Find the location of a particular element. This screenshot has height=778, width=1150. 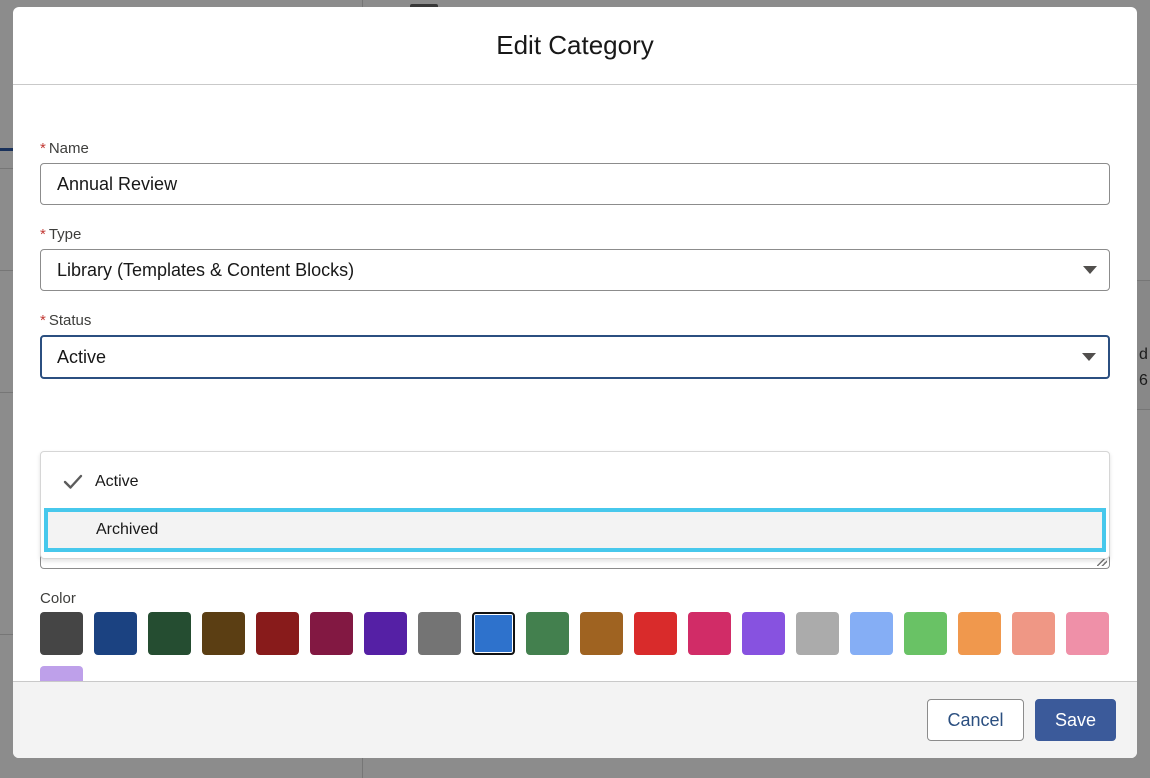

status-option-label: Archived is located at coordinates (127, 529).